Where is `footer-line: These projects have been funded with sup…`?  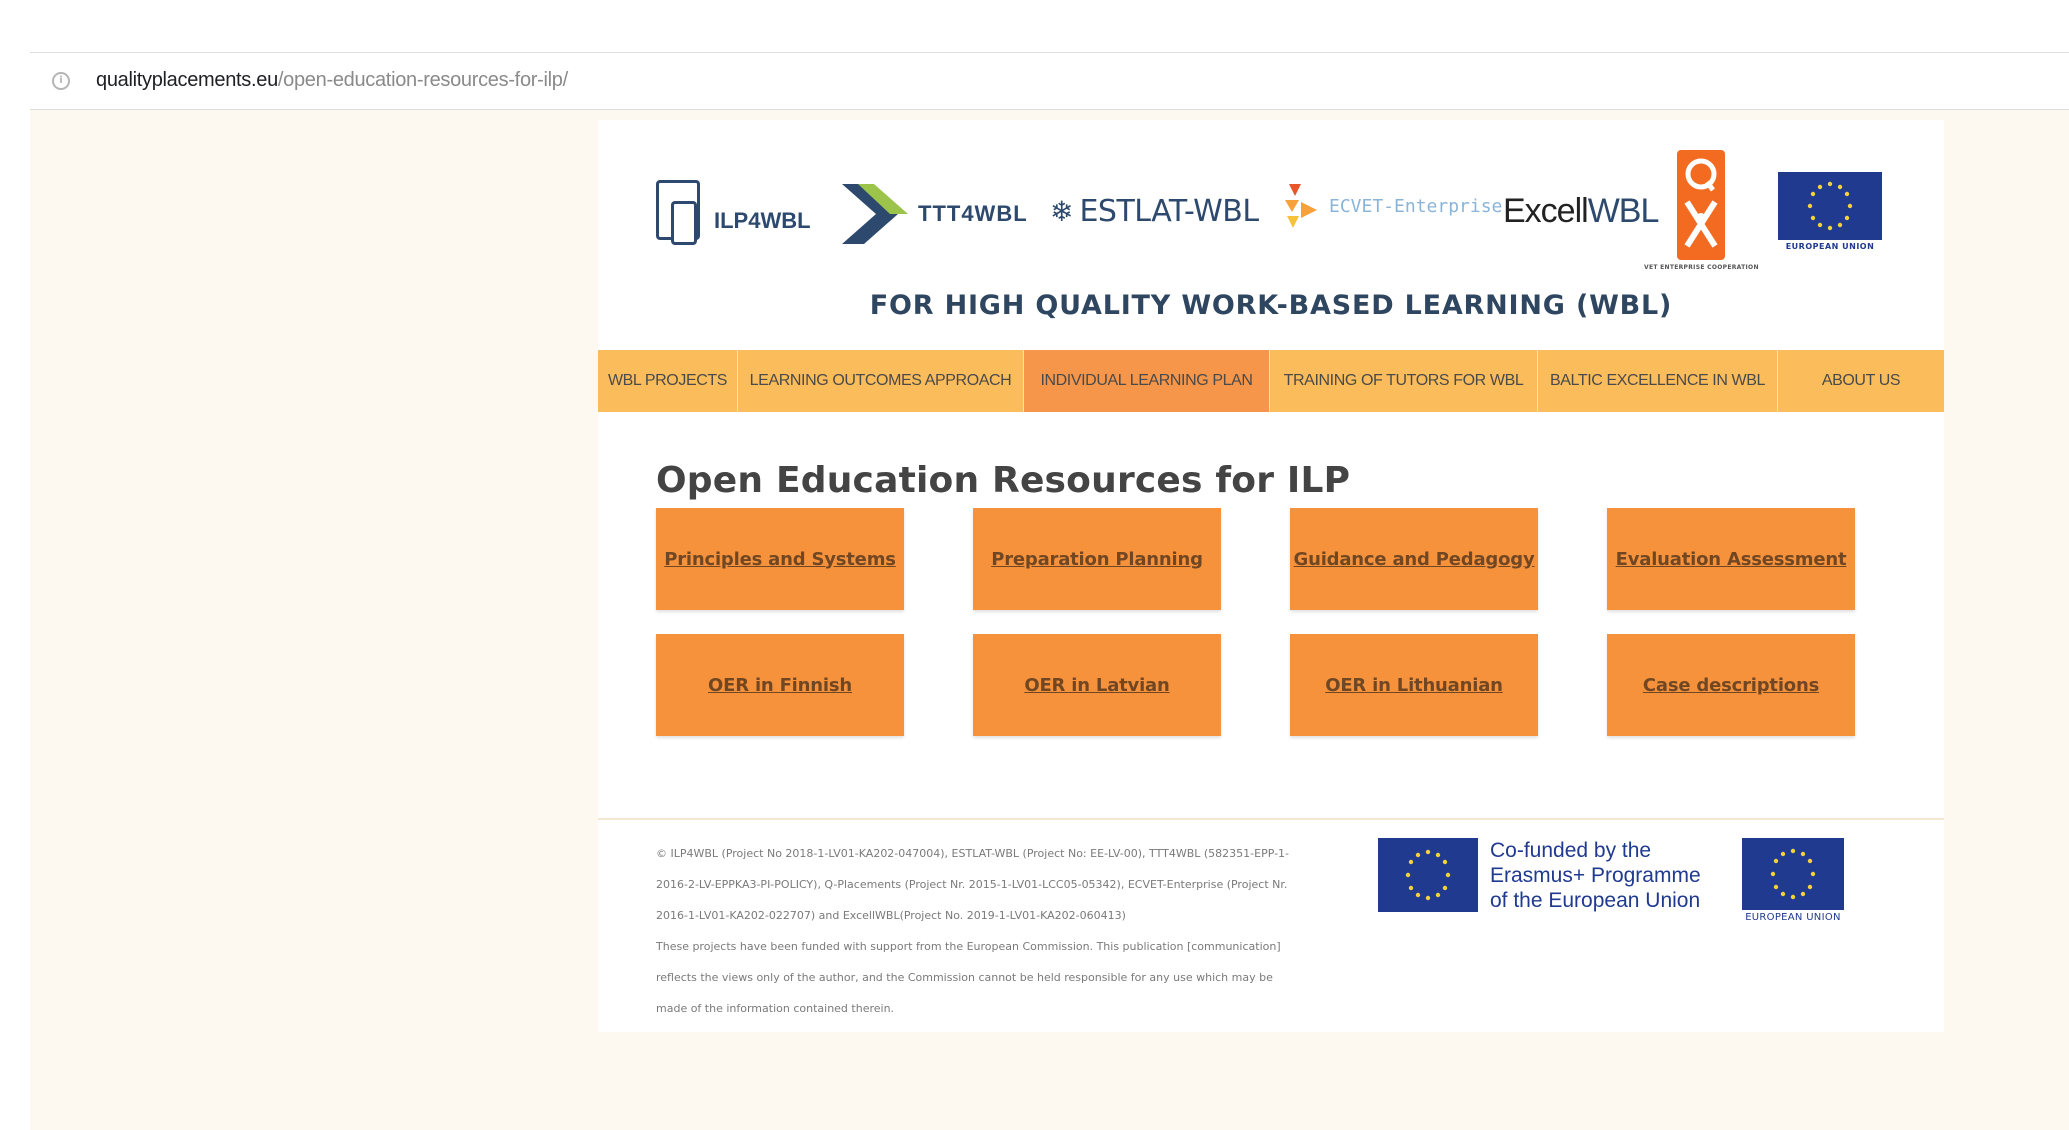 footer-line: These projects have been funded with sup… is located at coordinates (968, 946).